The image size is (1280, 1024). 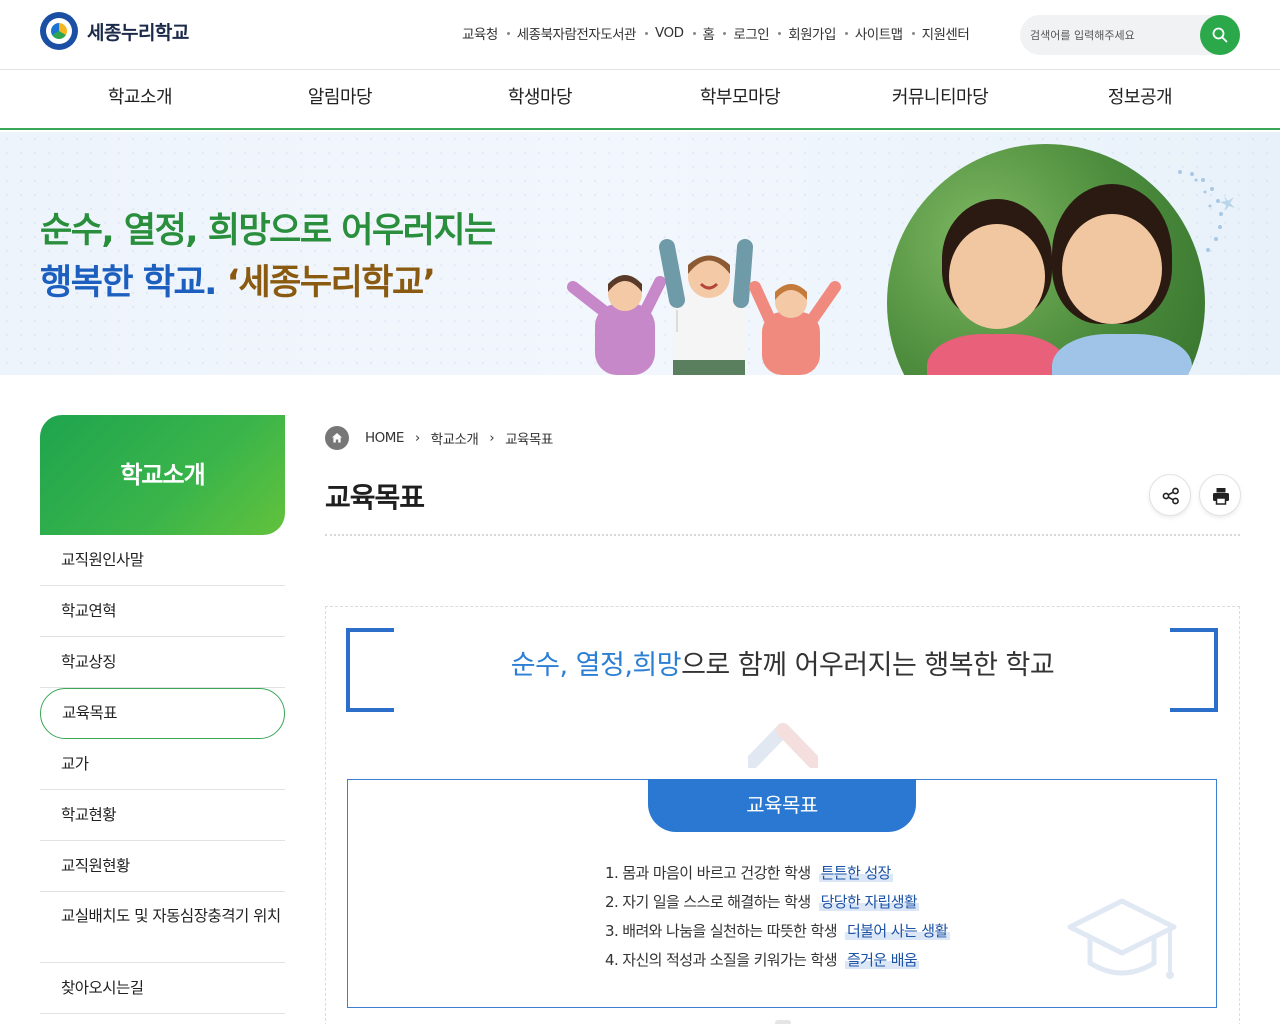 I want to click on share-button, so click(x=1170, y=495).